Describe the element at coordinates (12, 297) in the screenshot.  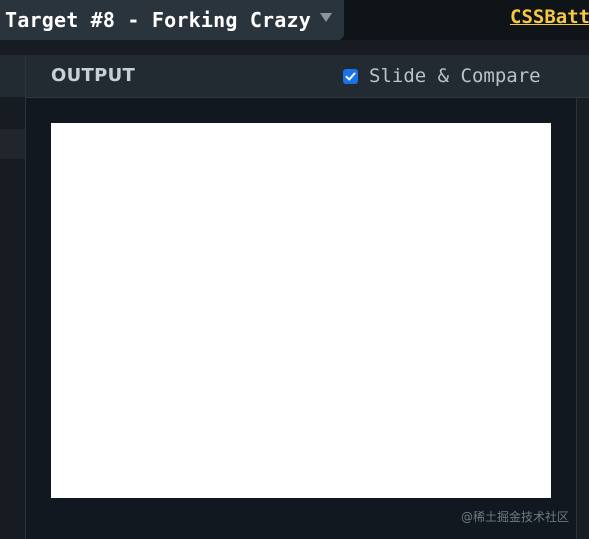
I see `editor-panel` at that location.